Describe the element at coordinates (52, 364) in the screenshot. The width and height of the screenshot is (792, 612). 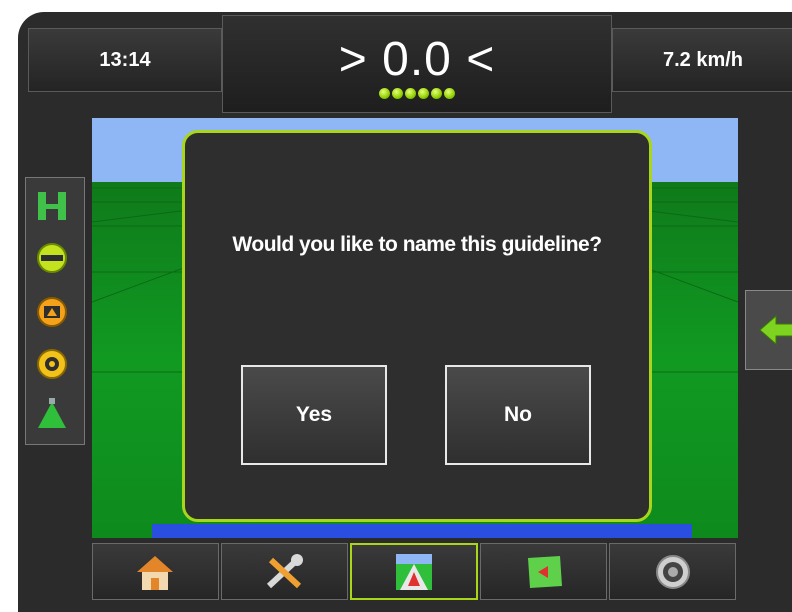
I see `pressure-sensor-icon` at that location.